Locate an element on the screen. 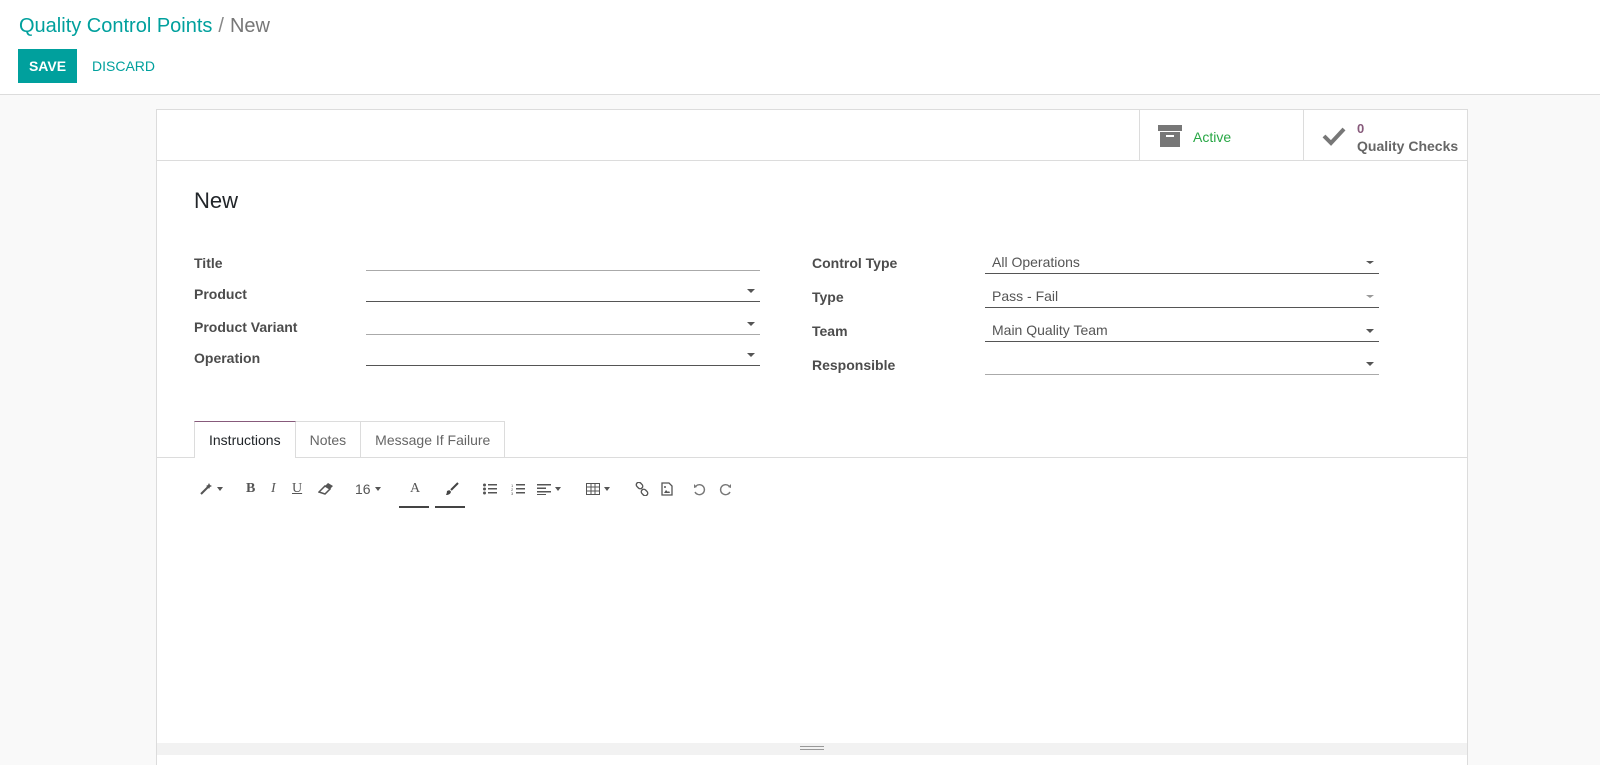 This screenshot has height=765, width=1600. clear-format-button is located at coordinates (325, 489).